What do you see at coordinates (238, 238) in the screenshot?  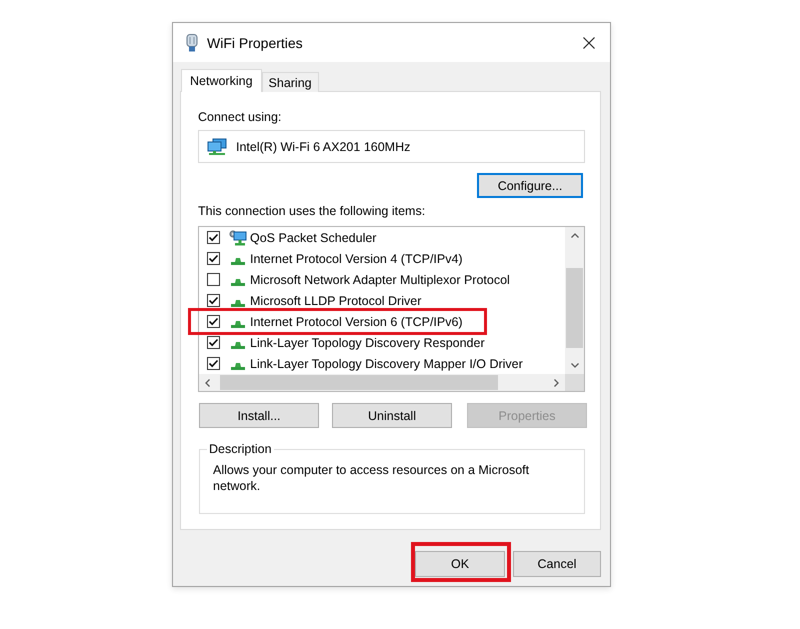 I see `monitor-gear-icon` at bounding box center [238, 238].